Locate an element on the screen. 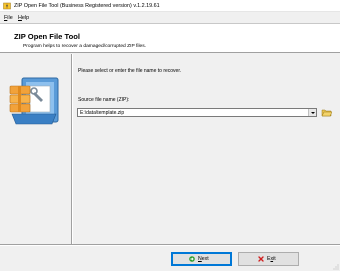 The width and height of the screenshot is (340, 271). bottom-divider-highlight is located at coordinates (170, 245).